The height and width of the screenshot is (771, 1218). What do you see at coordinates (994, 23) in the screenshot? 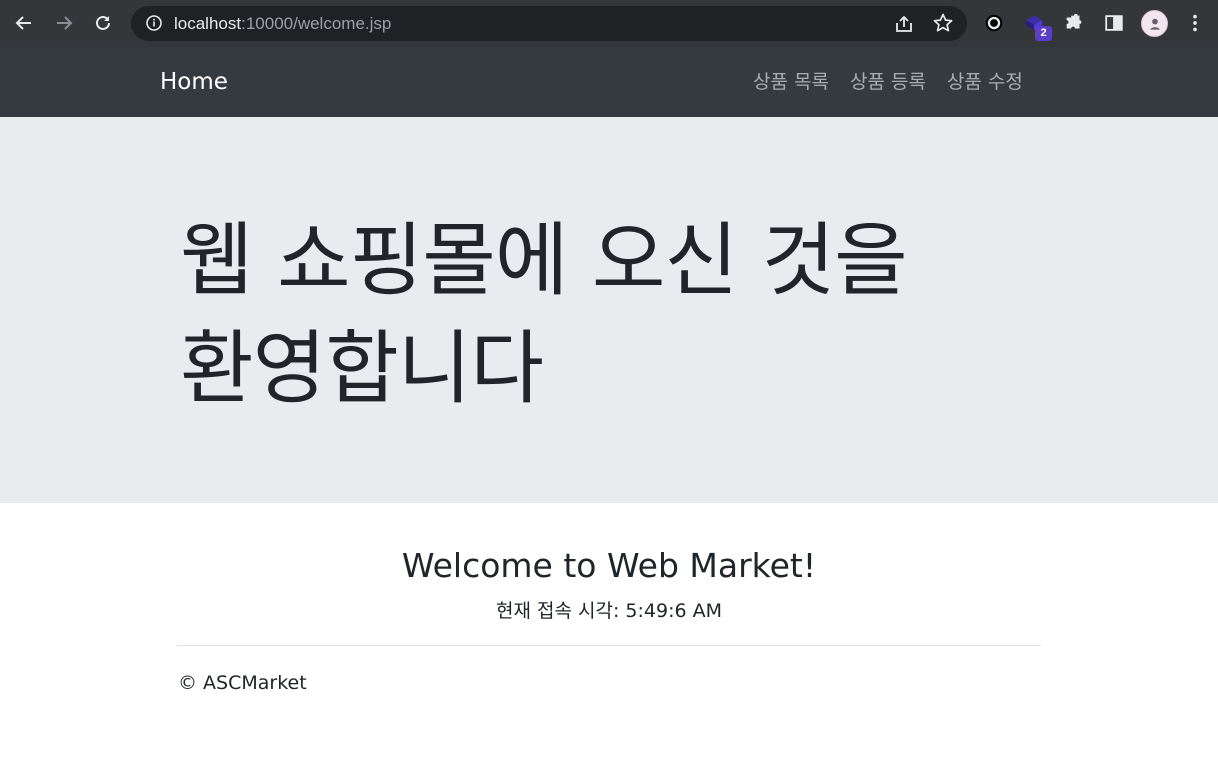
I see `extension-circle-icon` at bounding box center [994, 23].